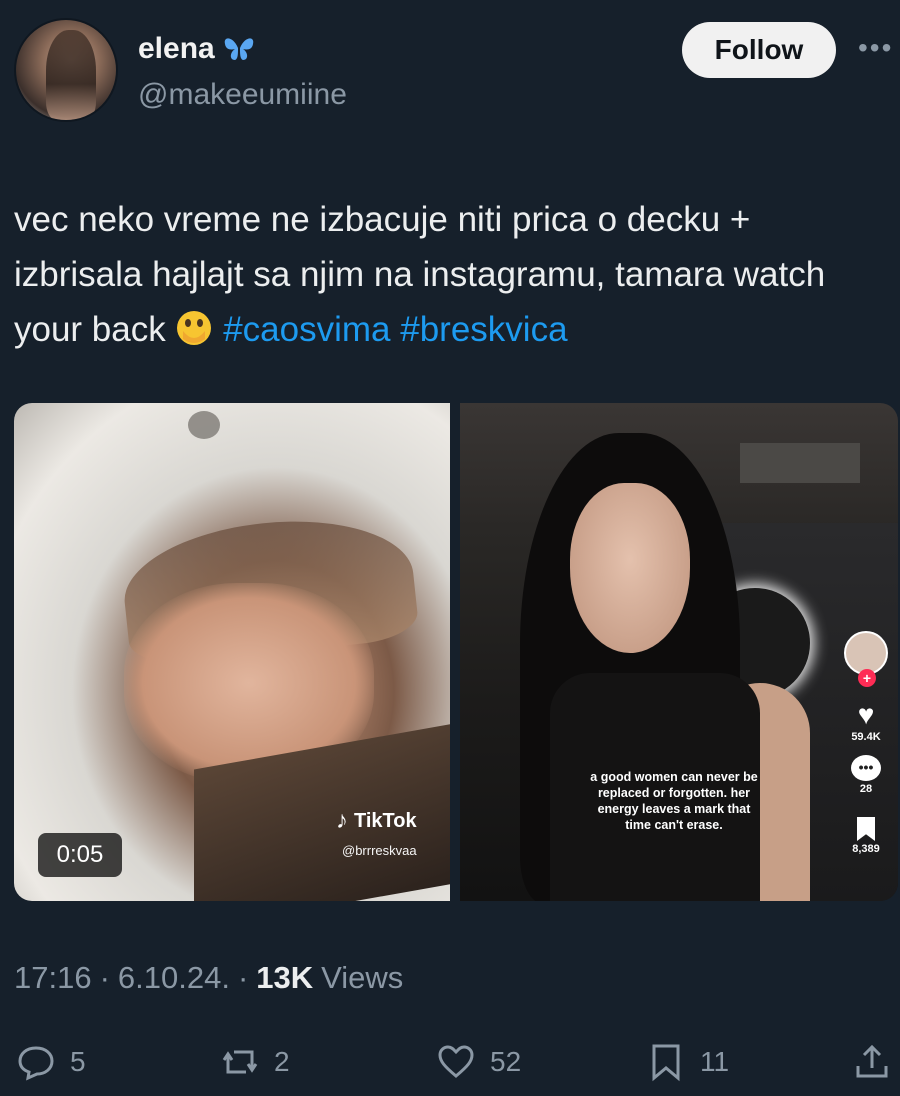 The height and width of the screenshot is (1096, 900). I want to click on heart-outline-icon, so click(456, 1061).